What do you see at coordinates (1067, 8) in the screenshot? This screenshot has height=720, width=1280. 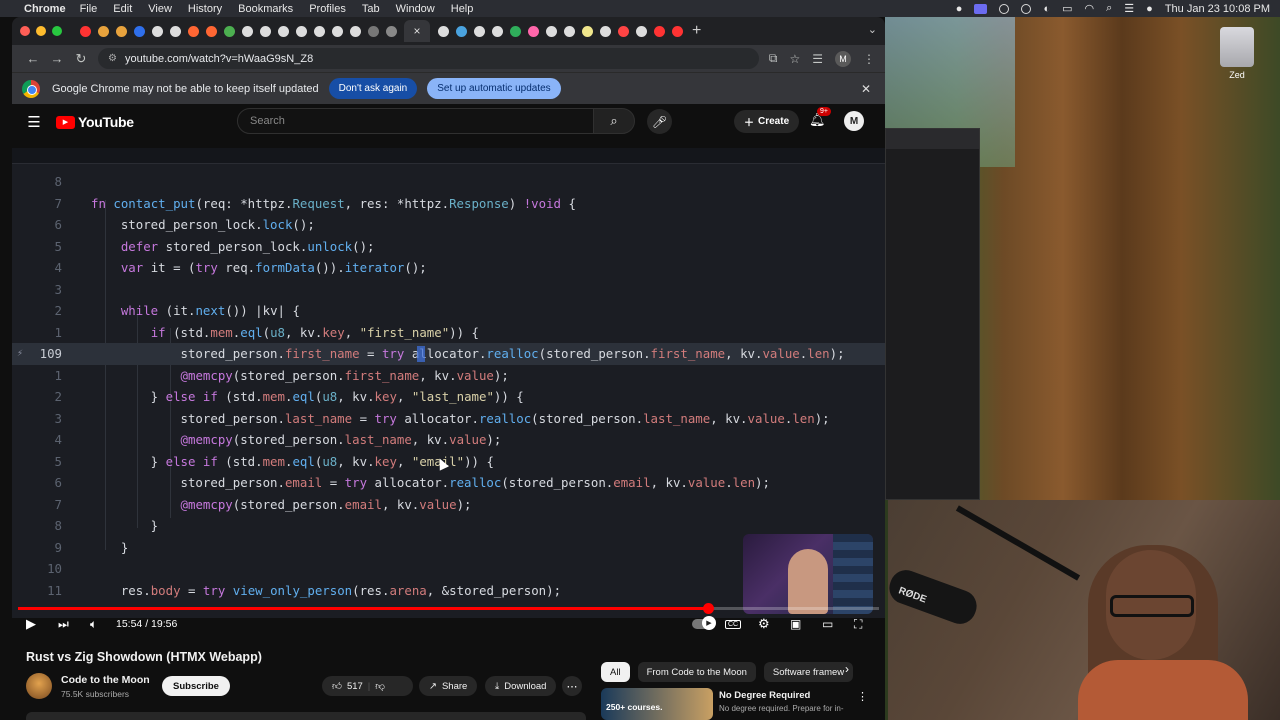 I see `battery-icon: ▭` at bounding box center [1067, 8].